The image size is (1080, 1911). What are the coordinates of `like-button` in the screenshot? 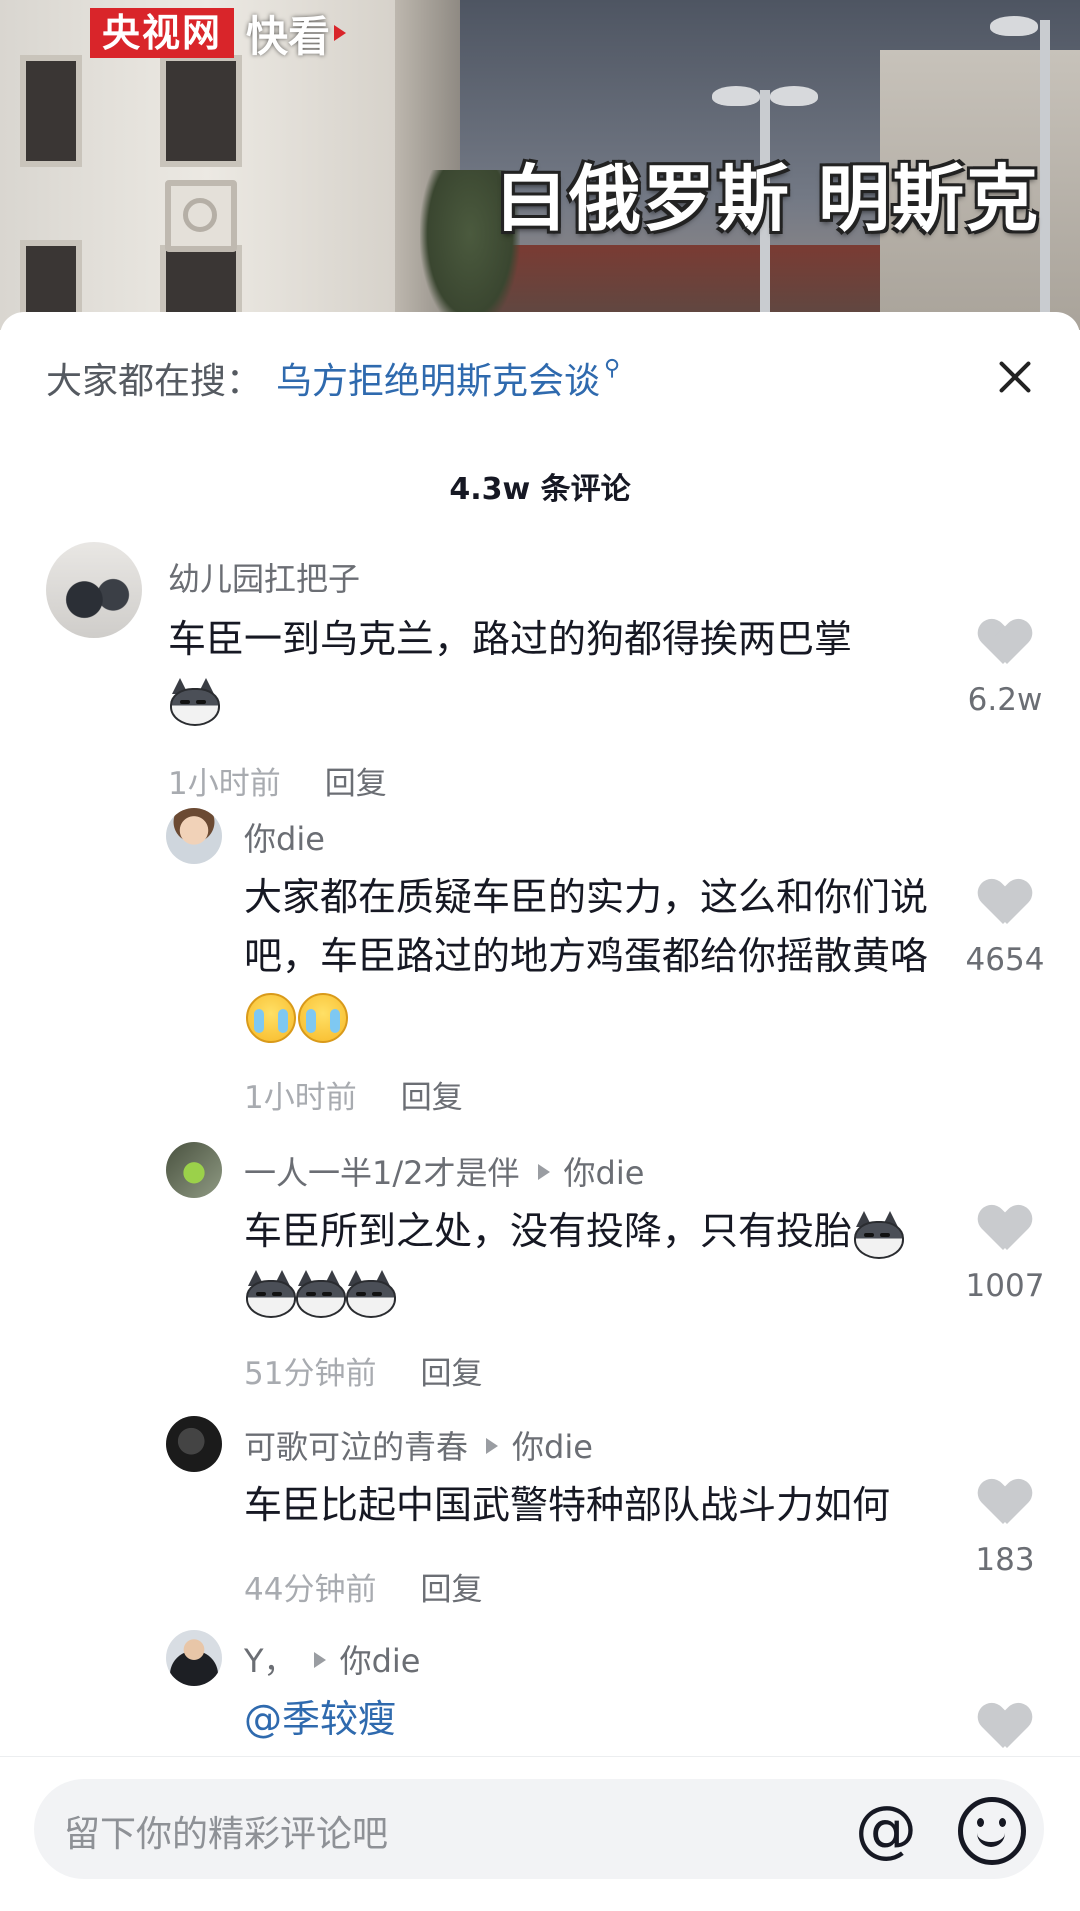 It's located at (1005, 1727).